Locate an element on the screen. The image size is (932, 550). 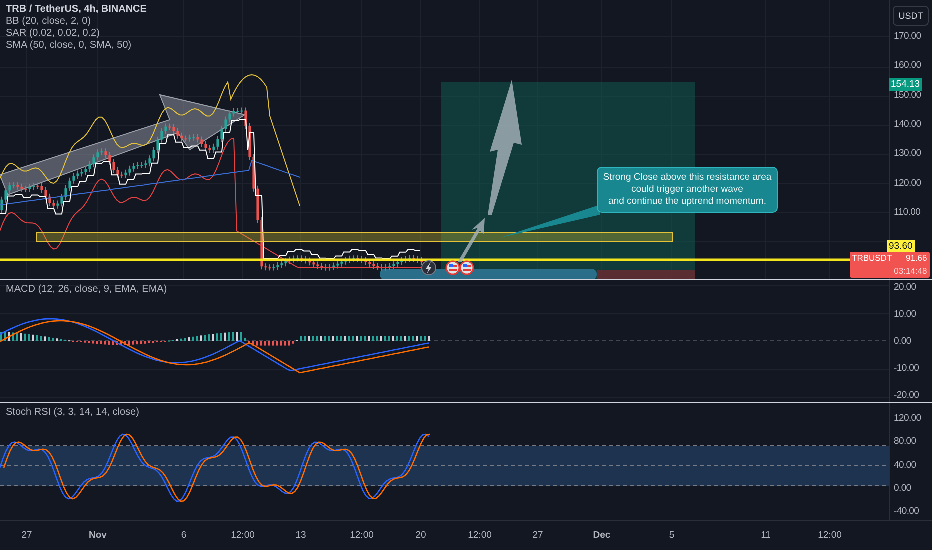
axis-label: 160.00 is located at coordinates (907, 66).